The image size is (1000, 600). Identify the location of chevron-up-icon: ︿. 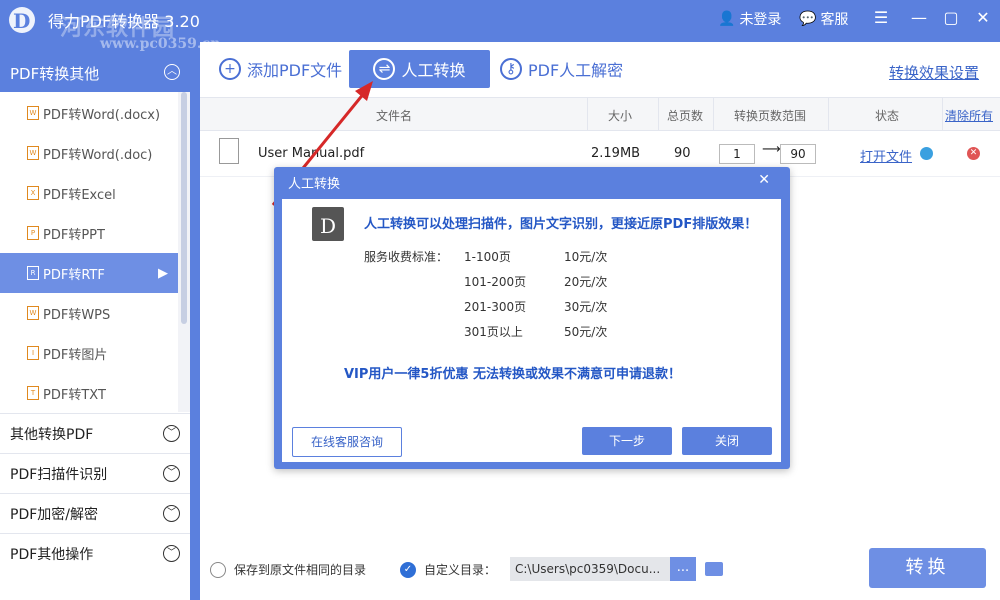
(172, 72).